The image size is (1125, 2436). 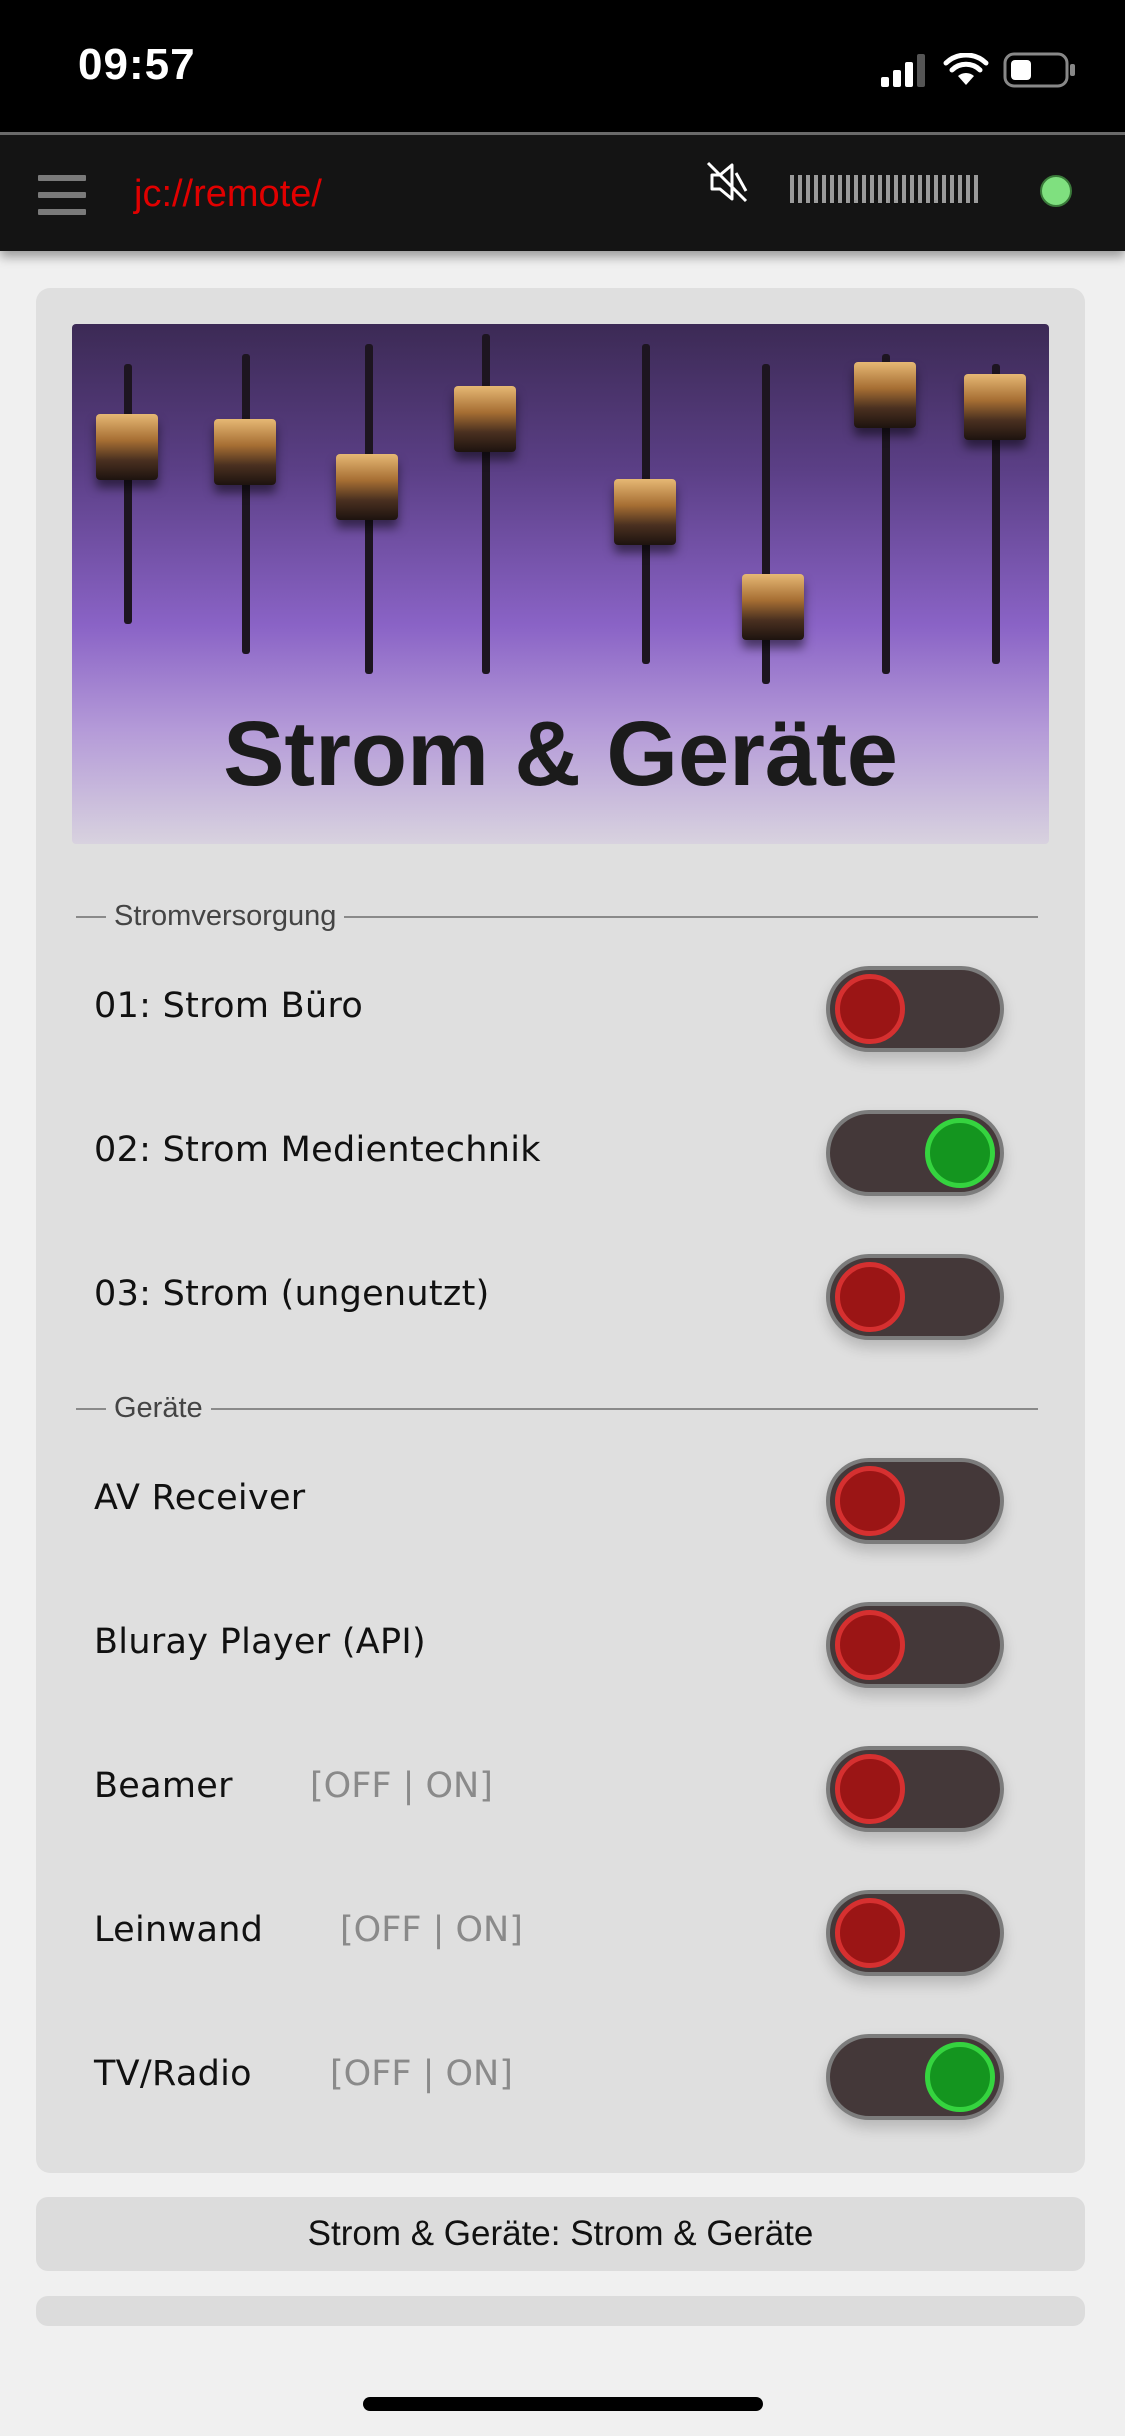 What do you see at coordinates (574, 1786) in the screenshot?
I see `toggle-row-beamer: Beamer [OFF | ON]` at bounding box center [574, 1786].